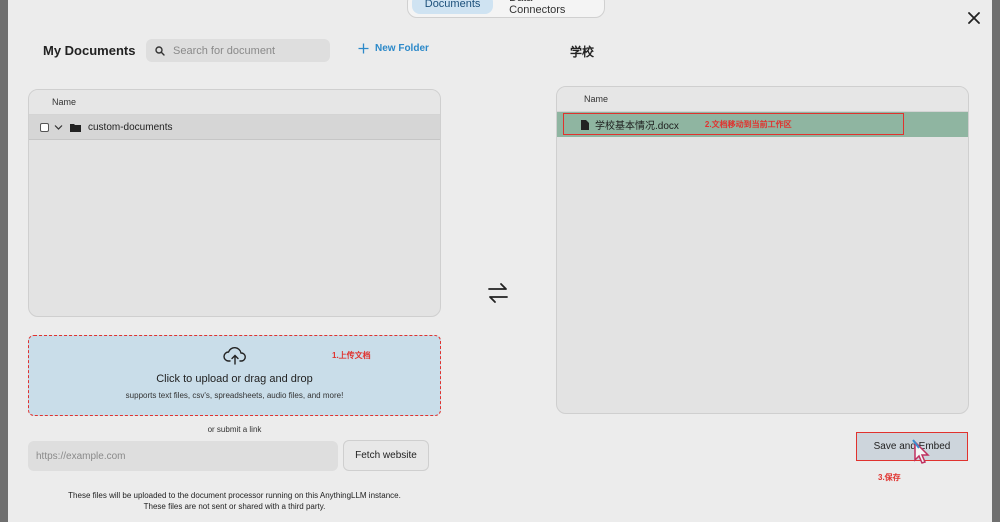 The height and width of the screenshot is (522, 1000). What do you see at coordinates (44, 127) in the screenshot?
I see `folder-checkbox` at bounding box center [44, 127].